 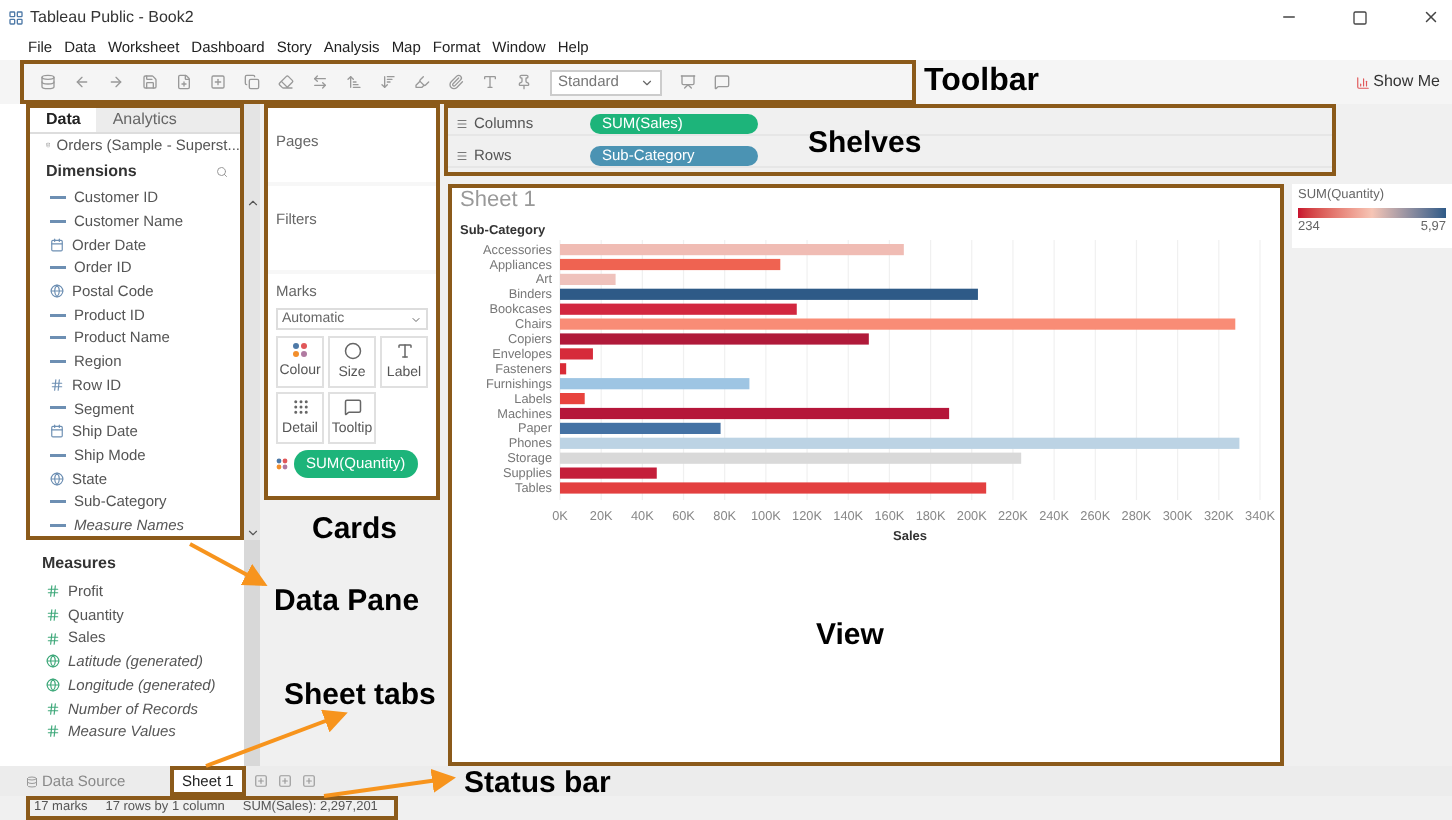 What do you see at coordinates (32, 781) in the screenshot?
I see `data-source-icon` at bounding box center [32, 781].